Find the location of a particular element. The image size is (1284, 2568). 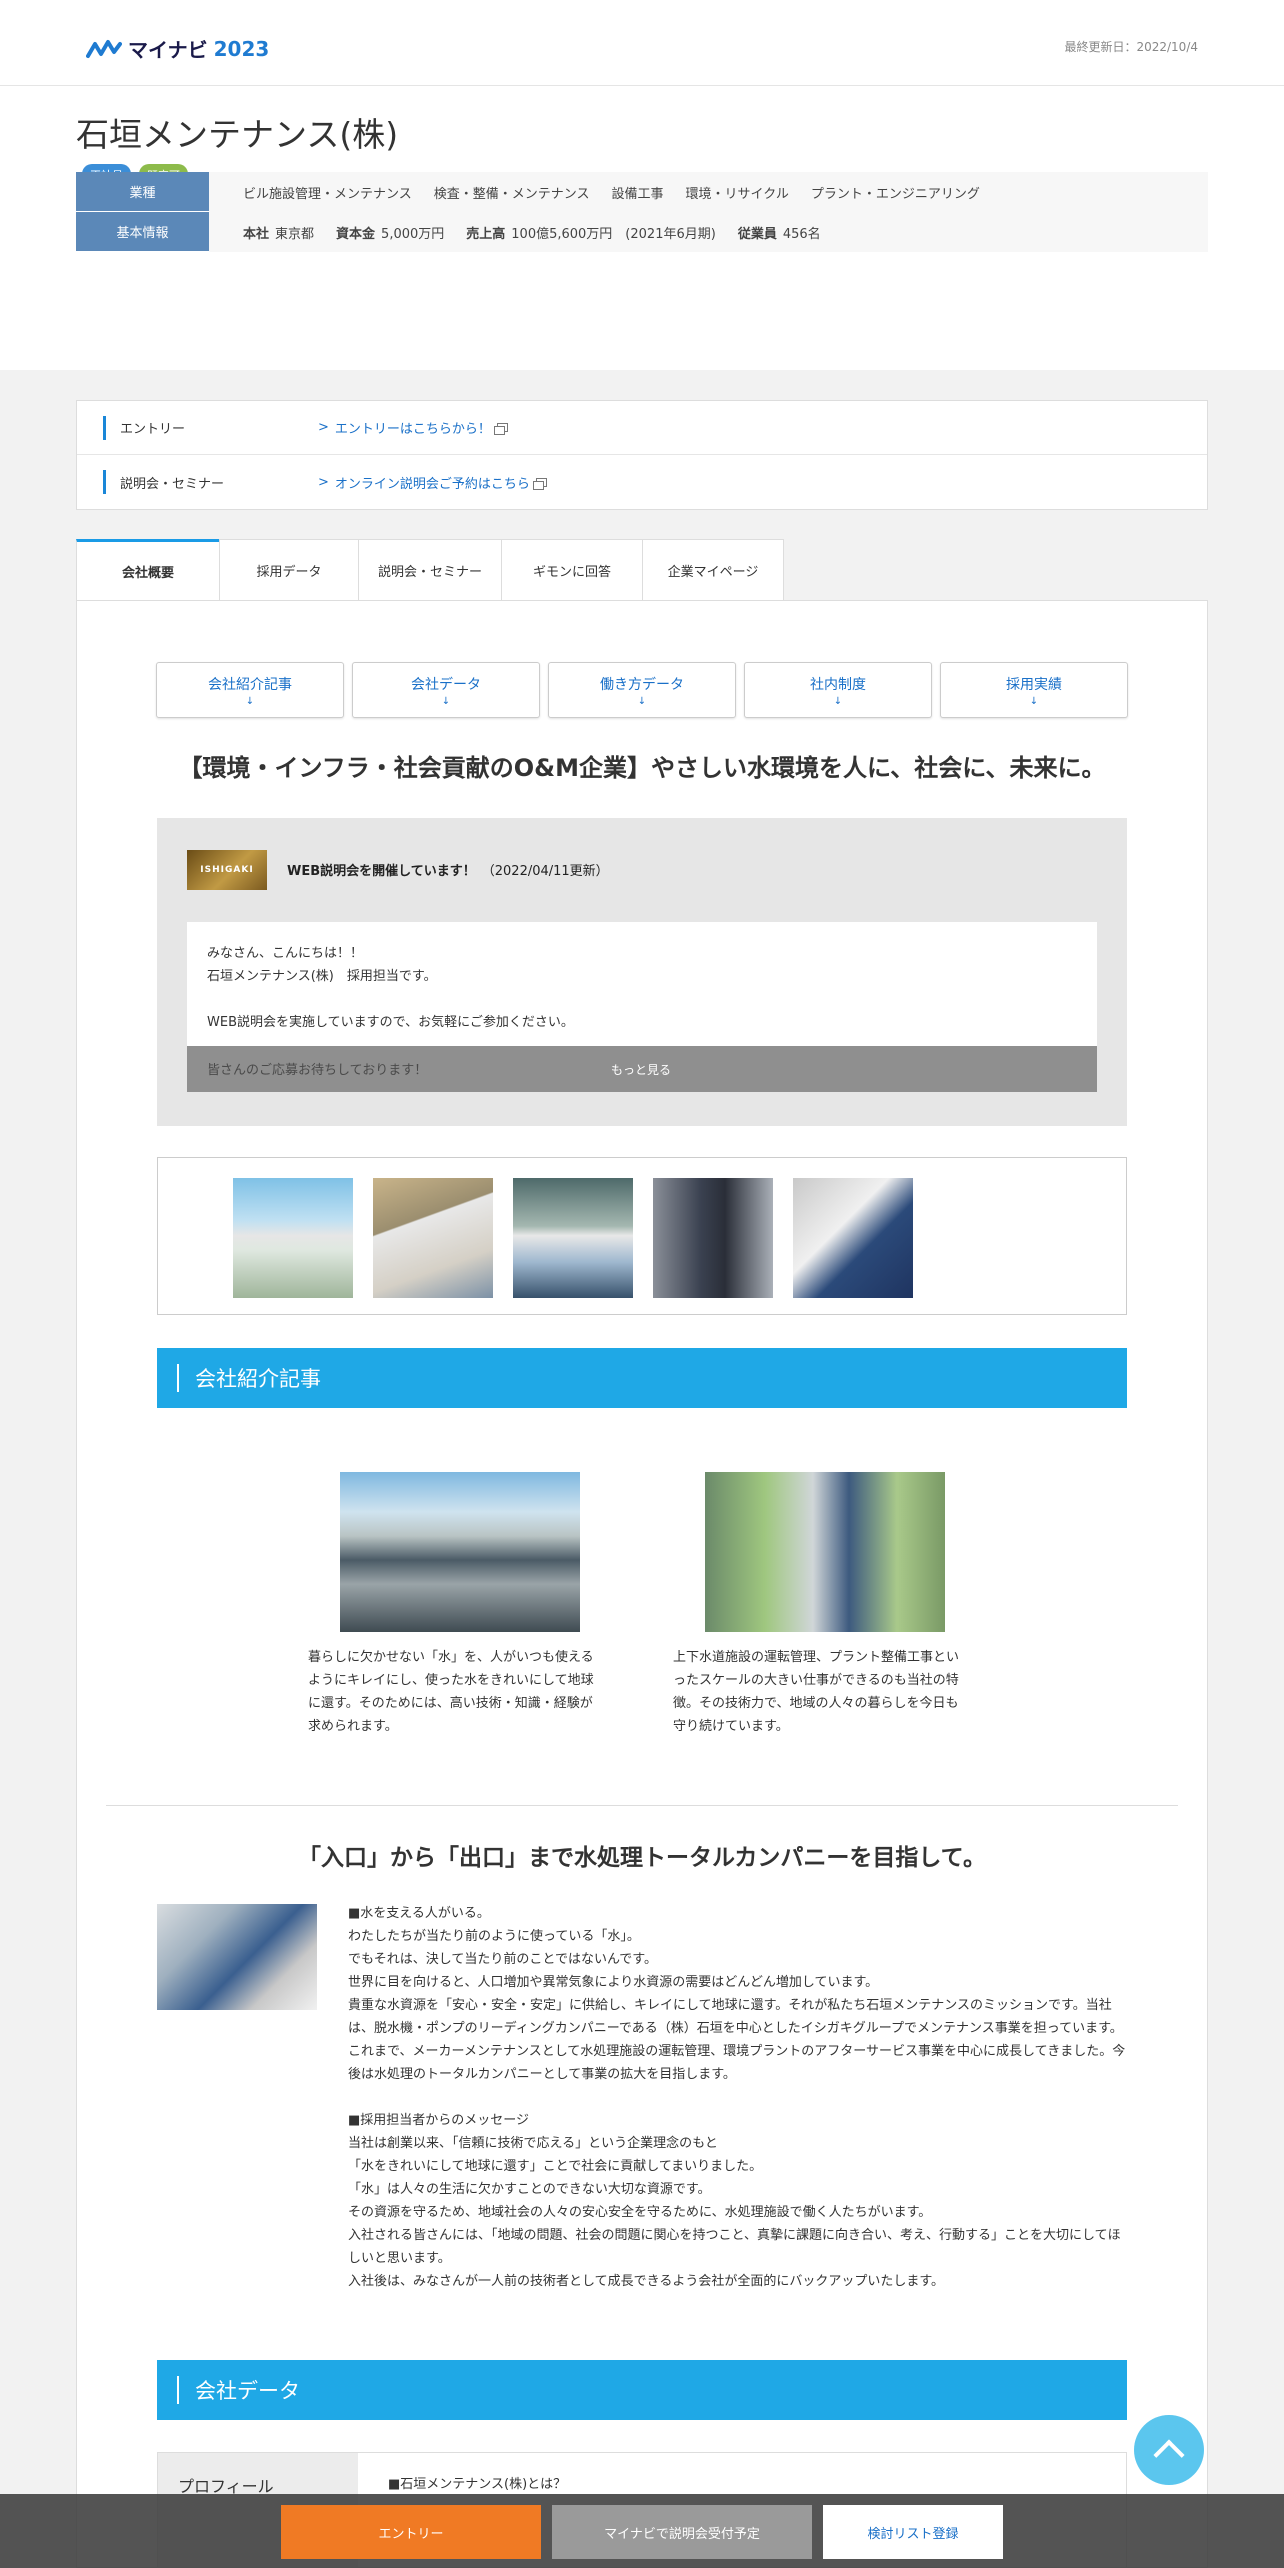

seminar-line: 石垣メンテナンス(株) 採用担当です。 is located at coordinates (322, 976).